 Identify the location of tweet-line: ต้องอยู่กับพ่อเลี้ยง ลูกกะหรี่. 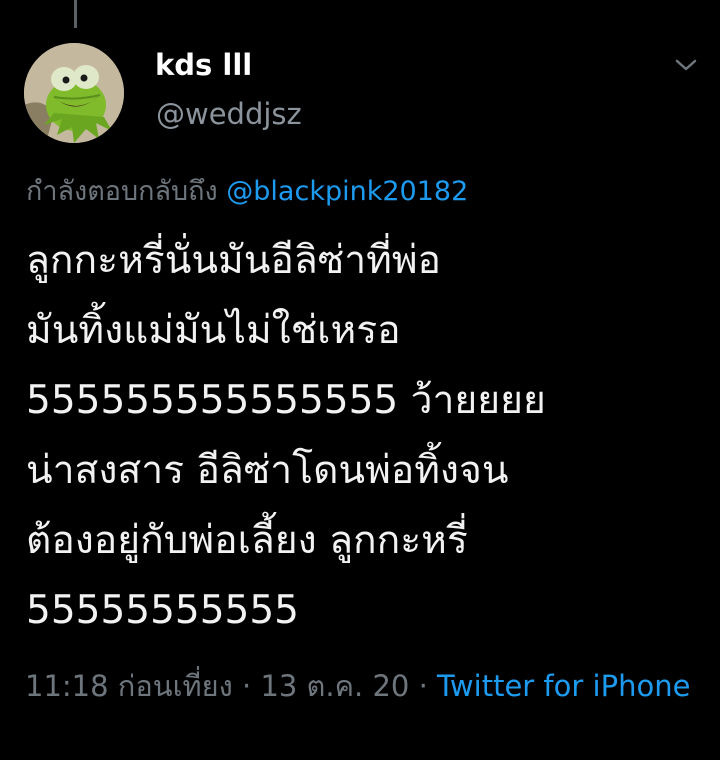
(247, 540).